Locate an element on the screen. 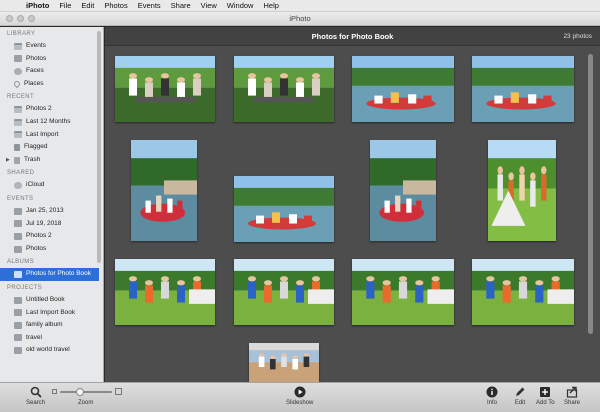 This screenshot has width=600, height=412. menu-view: View is located at coordinates (209, 5).